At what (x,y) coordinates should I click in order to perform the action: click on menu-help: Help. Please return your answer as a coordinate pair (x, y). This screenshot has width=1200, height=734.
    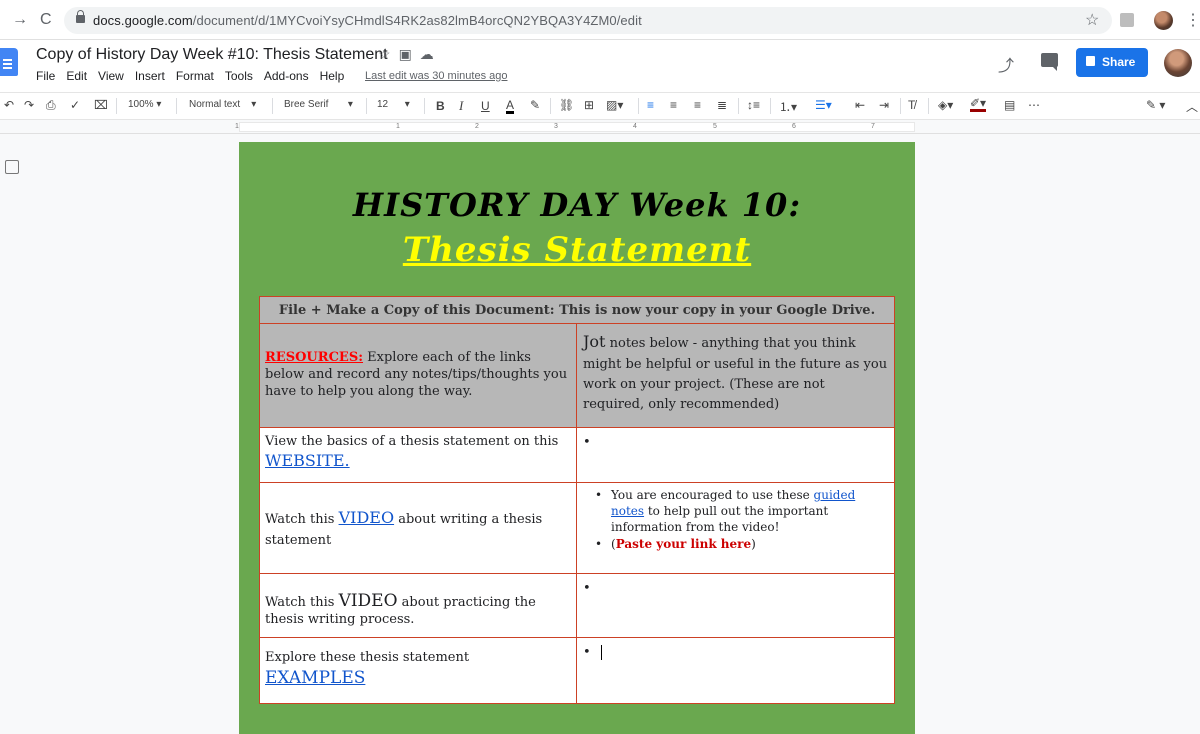
    Looking at the image, I should click on (332, 76).